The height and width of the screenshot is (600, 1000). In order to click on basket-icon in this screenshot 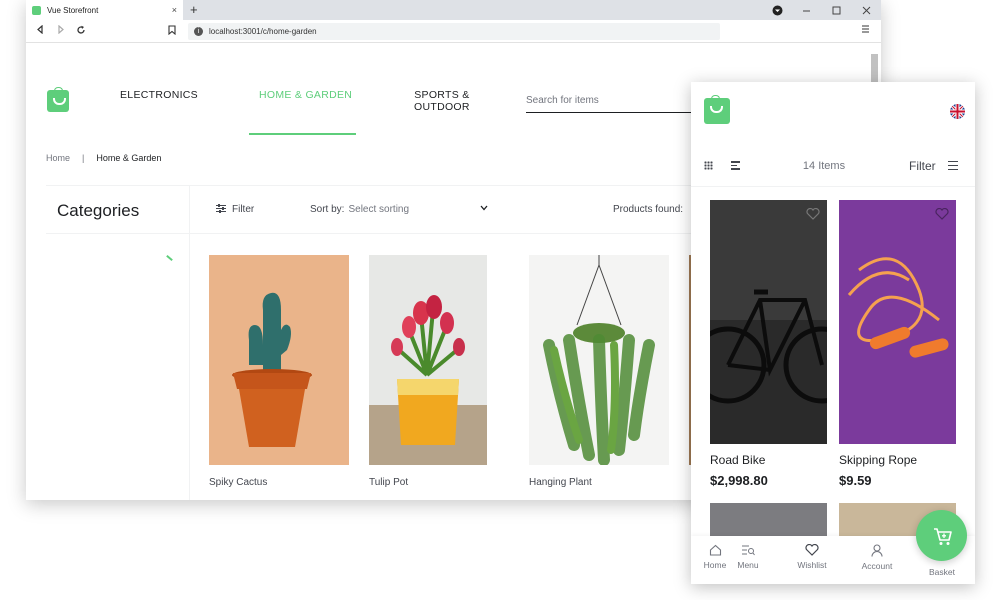, I will do `click(943, 536)`.